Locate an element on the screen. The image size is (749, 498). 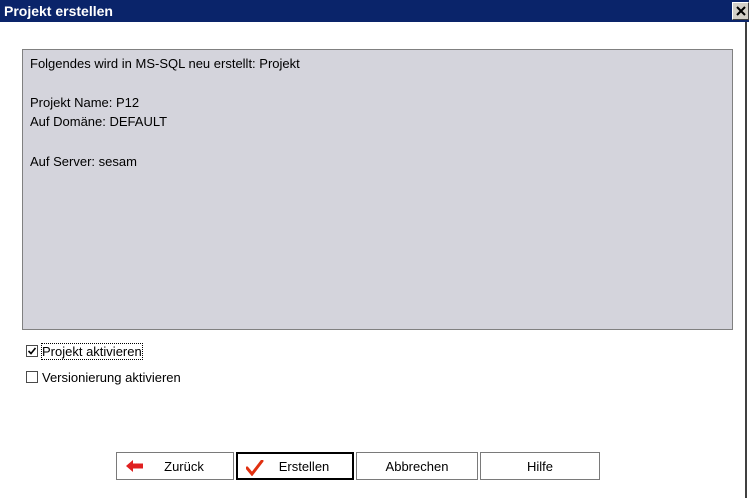
activate-project-checkbox is located at coordinates (32, 351).